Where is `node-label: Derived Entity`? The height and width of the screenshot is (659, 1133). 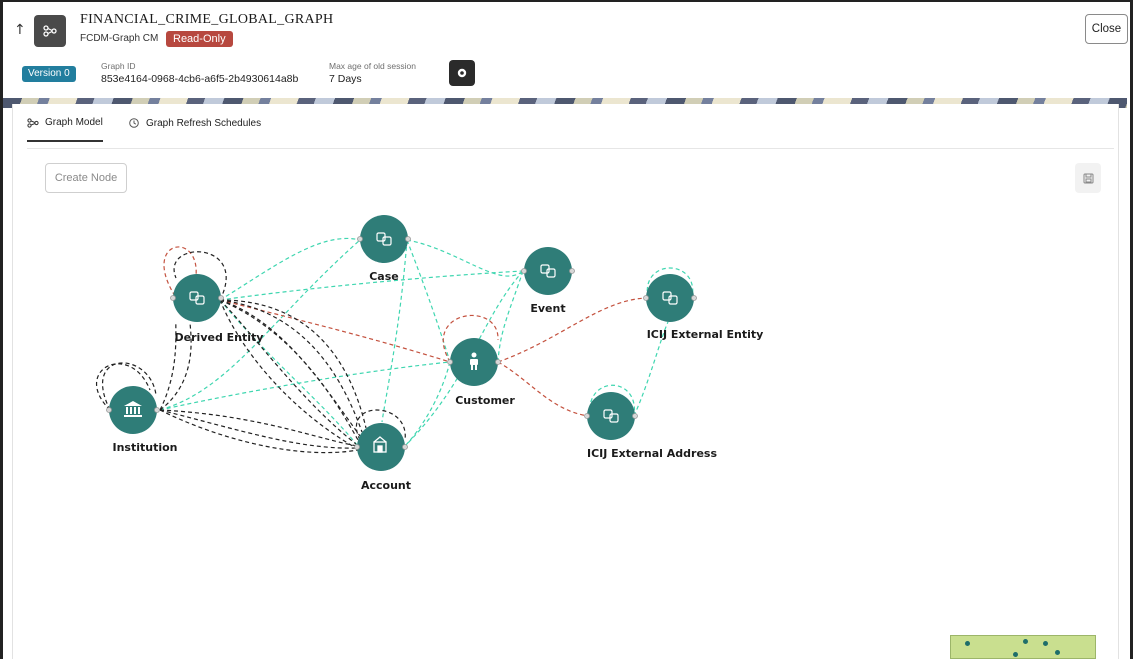
node-label: Derived Entity is located at coordinates (219, 337).